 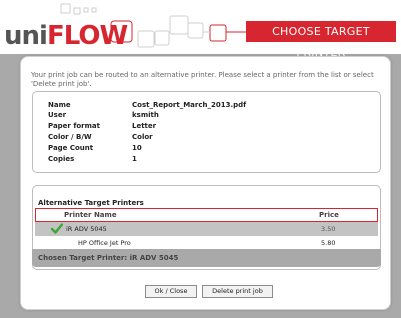 What do you see at coordinates (57, 228) in the screenshot?
I see `checkmark-icon` at bounding box center [57, 228].